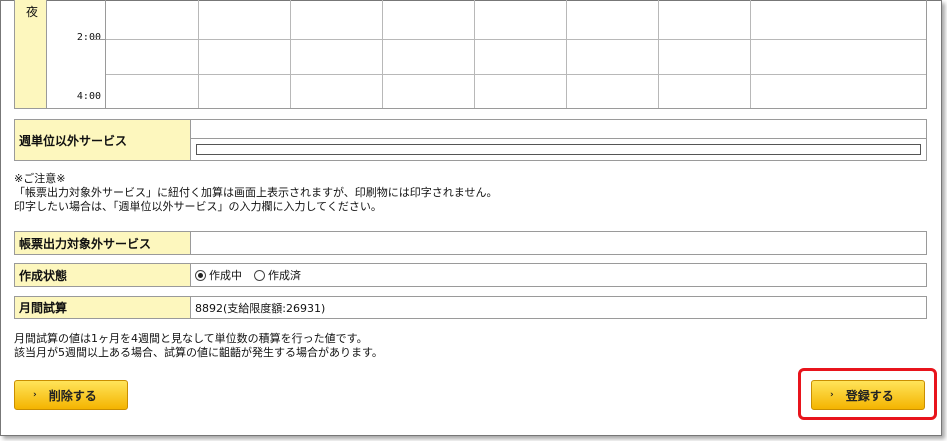 This screenshot has height=441, width=947. What do you see at coordinates (198, 352) in the screenshot?
I see `estimate-note-2: 該当月が5週間以上ある場合、試算の値に齟齬が発生する場合があります。` at bounding box center [198, 352].